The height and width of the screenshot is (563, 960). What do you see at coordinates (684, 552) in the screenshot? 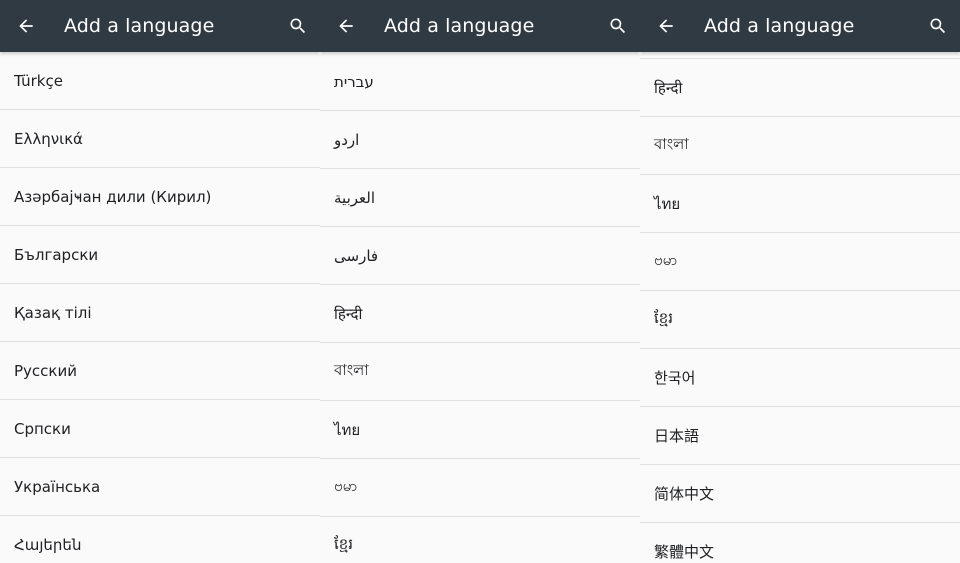
I see `language-item-label: 繁體中文` at bounding box center [684, 552].